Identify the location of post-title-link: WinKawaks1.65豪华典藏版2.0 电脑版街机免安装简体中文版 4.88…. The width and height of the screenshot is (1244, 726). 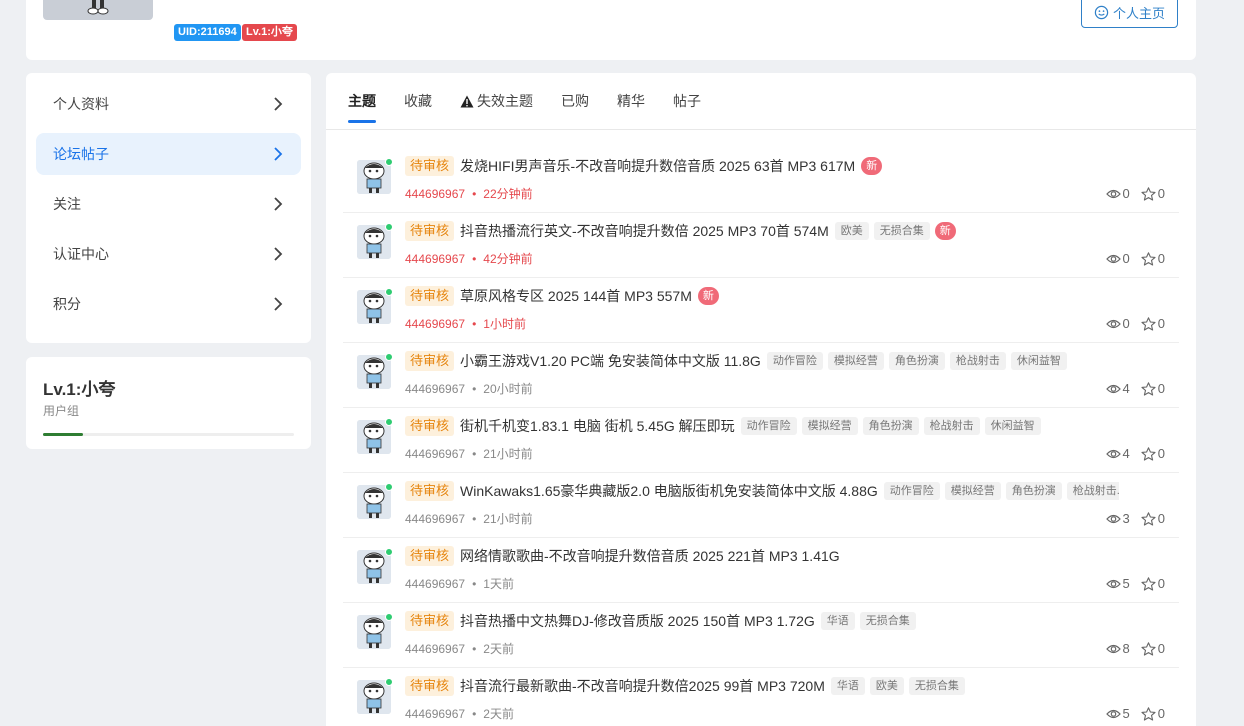
(669, 491).